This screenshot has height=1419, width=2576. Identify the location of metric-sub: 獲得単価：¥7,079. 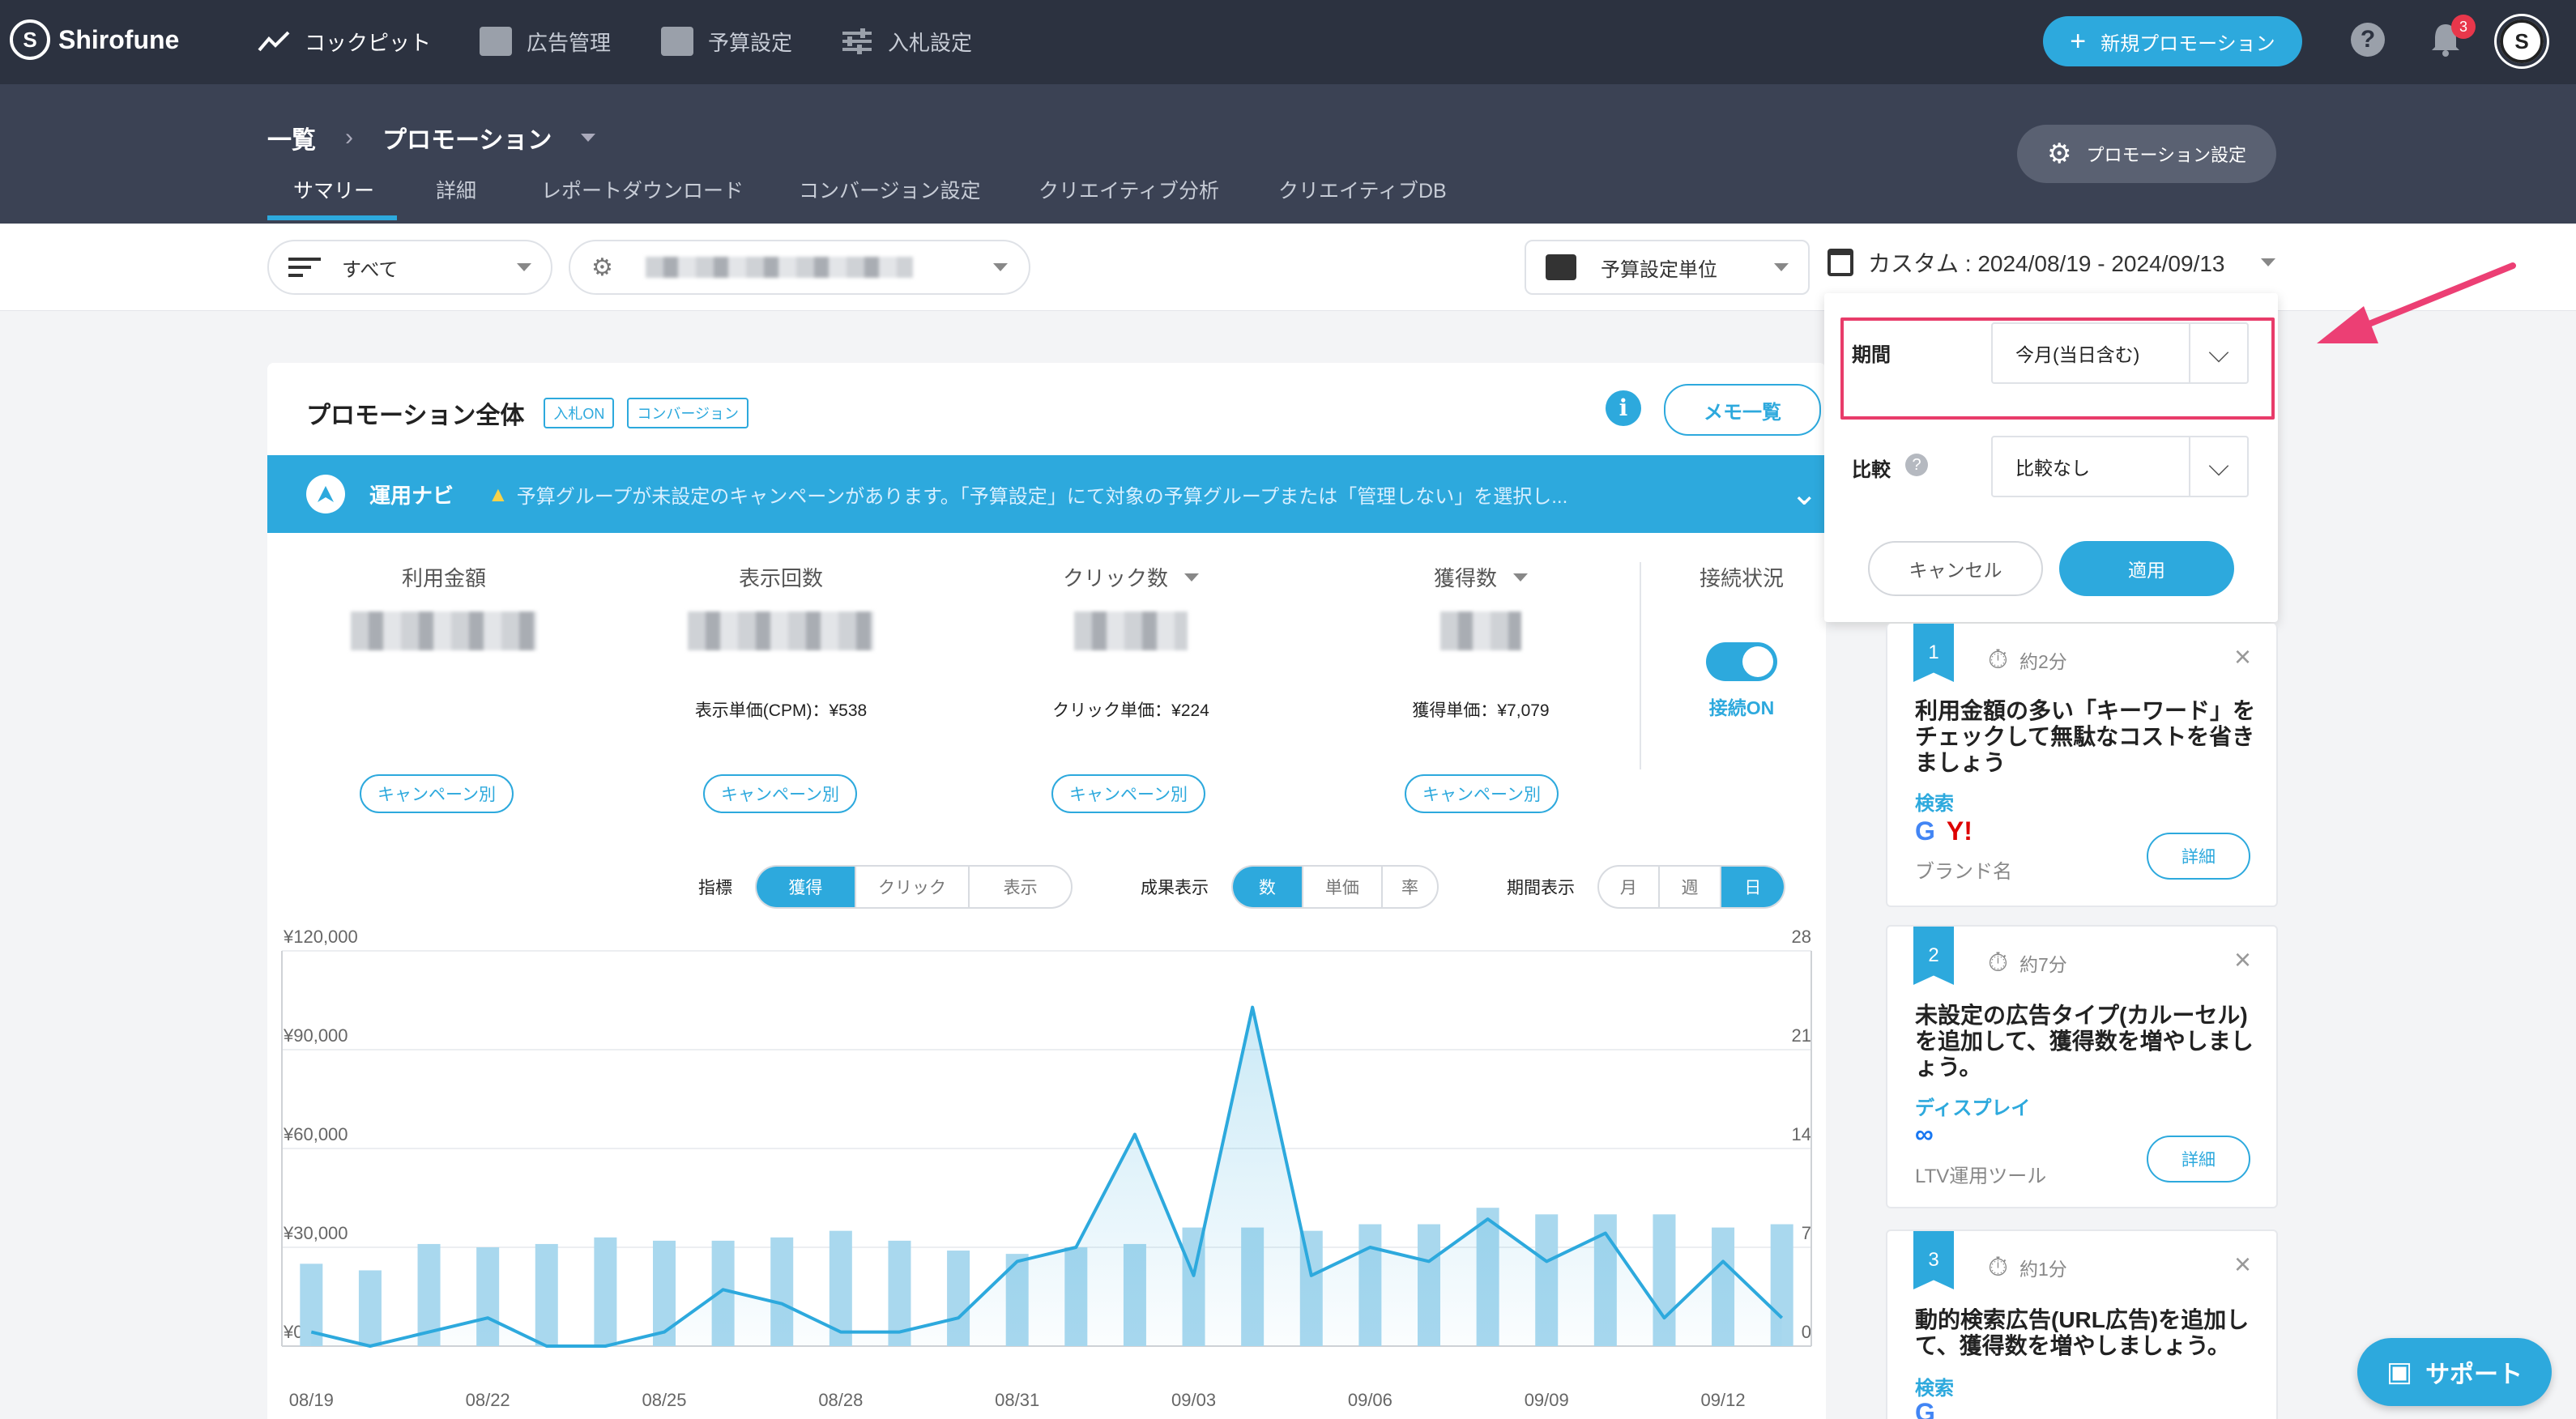
(1481, 710).